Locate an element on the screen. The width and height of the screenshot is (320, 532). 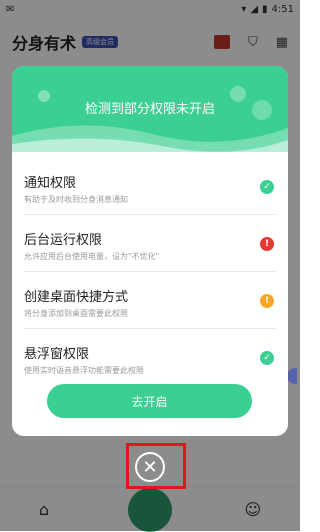
permission-desc: 允许应用后台使用电量，设为"不优化" is located at coordinates (92, 256).